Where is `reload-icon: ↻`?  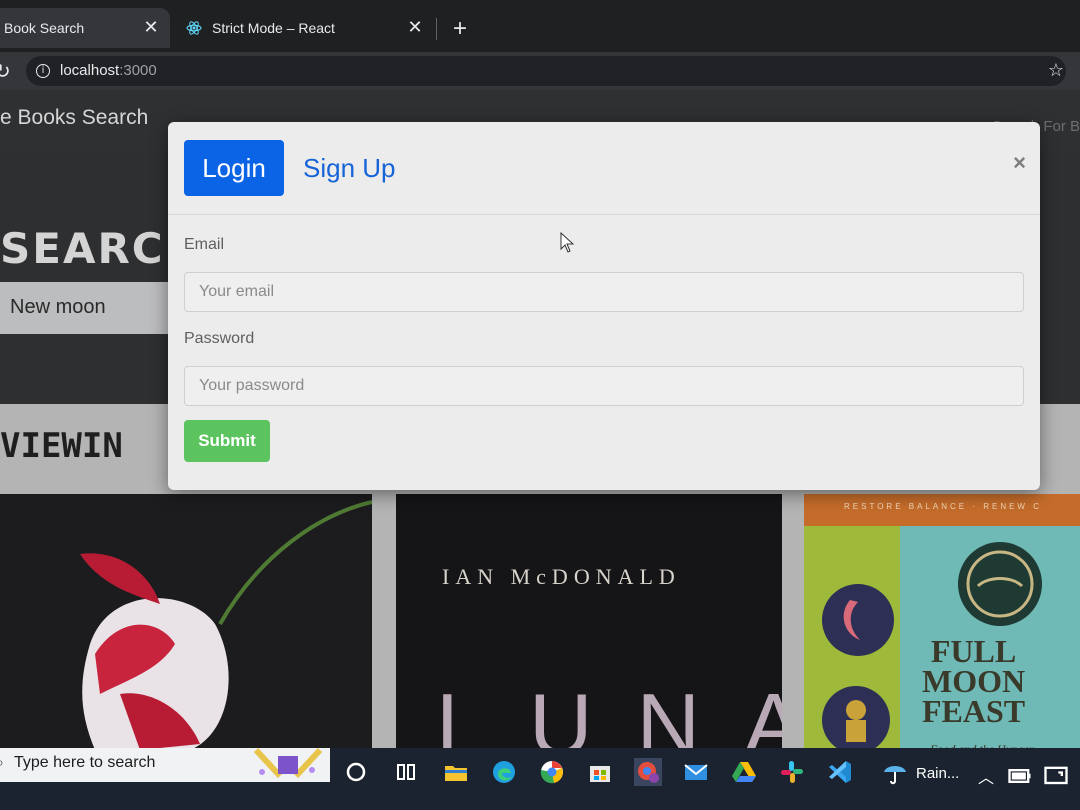
reload-icon: ↻ is located at coordinates (5, 71).